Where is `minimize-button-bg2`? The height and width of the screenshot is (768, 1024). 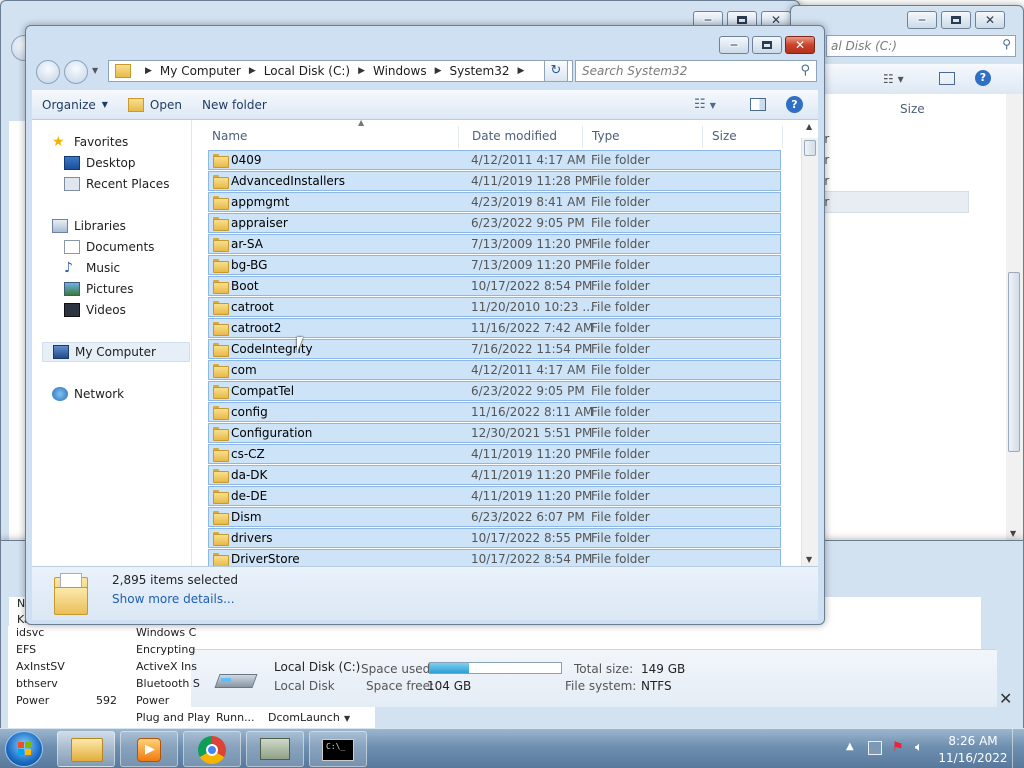 minimize-button-bg2 is located at coordinates (922, 20).